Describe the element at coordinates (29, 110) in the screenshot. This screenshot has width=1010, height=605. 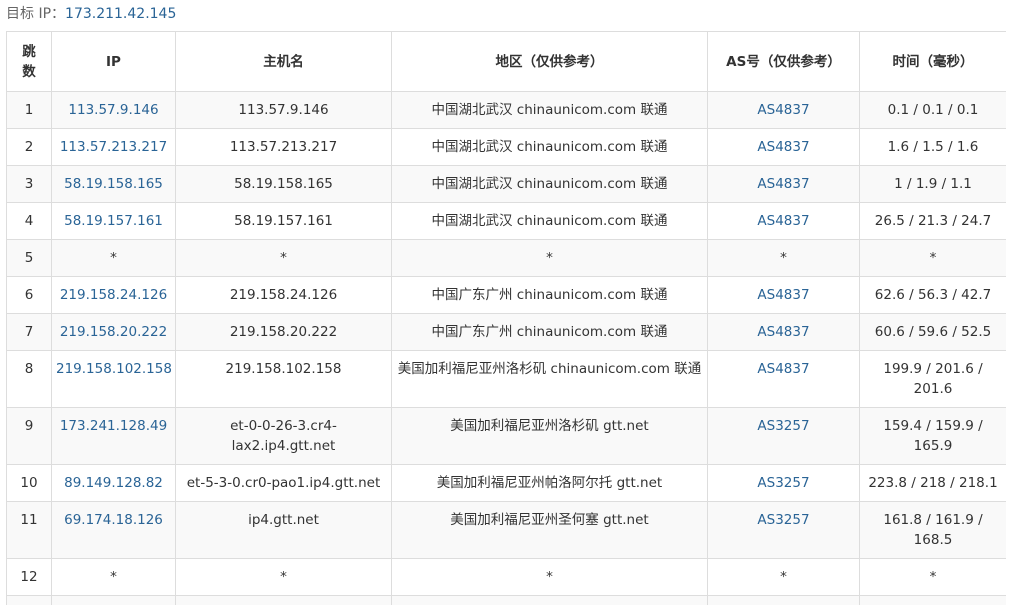
I see `cell-hop: 1` at that location.